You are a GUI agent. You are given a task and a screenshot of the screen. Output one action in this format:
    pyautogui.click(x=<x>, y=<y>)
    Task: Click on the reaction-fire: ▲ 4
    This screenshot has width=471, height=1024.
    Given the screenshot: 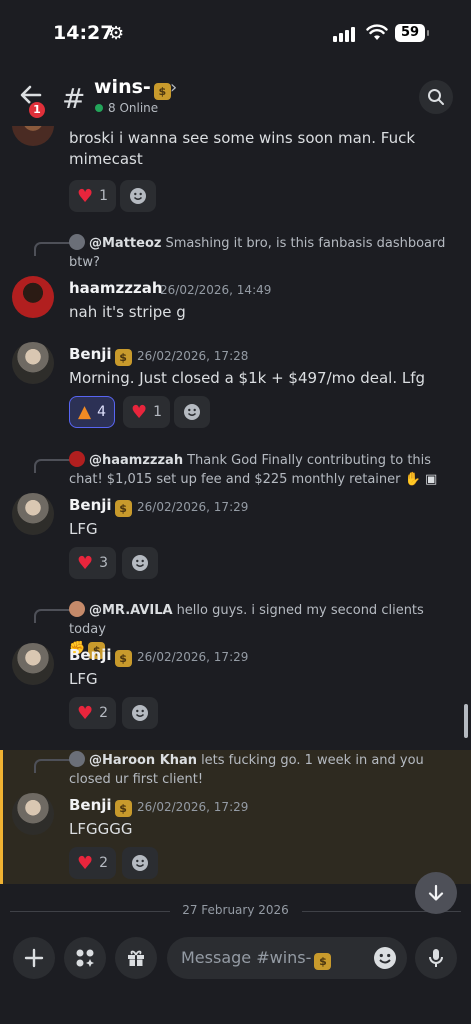 What is the action you would take?
    pyautogui.click(x=92, y=412)
    